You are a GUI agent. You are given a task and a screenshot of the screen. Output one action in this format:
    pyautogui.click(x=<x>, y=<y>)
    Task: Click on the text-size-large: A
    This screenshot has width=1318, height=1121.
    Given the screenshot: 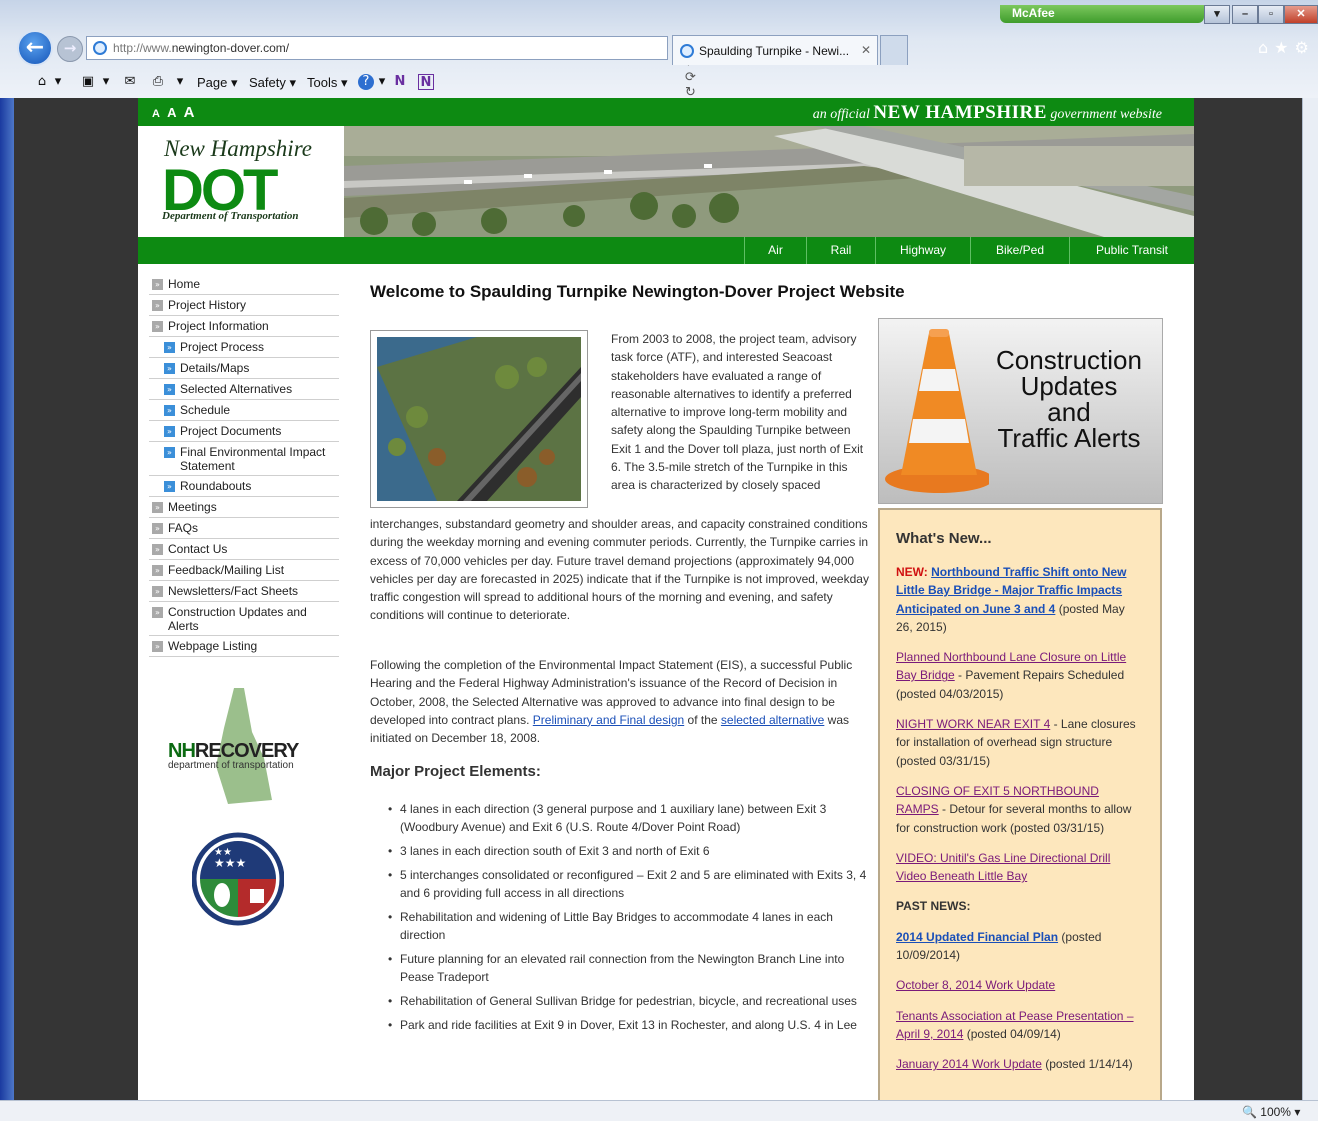 What is the action you would take?
    pyautogui.click(x=190, y=112)
    